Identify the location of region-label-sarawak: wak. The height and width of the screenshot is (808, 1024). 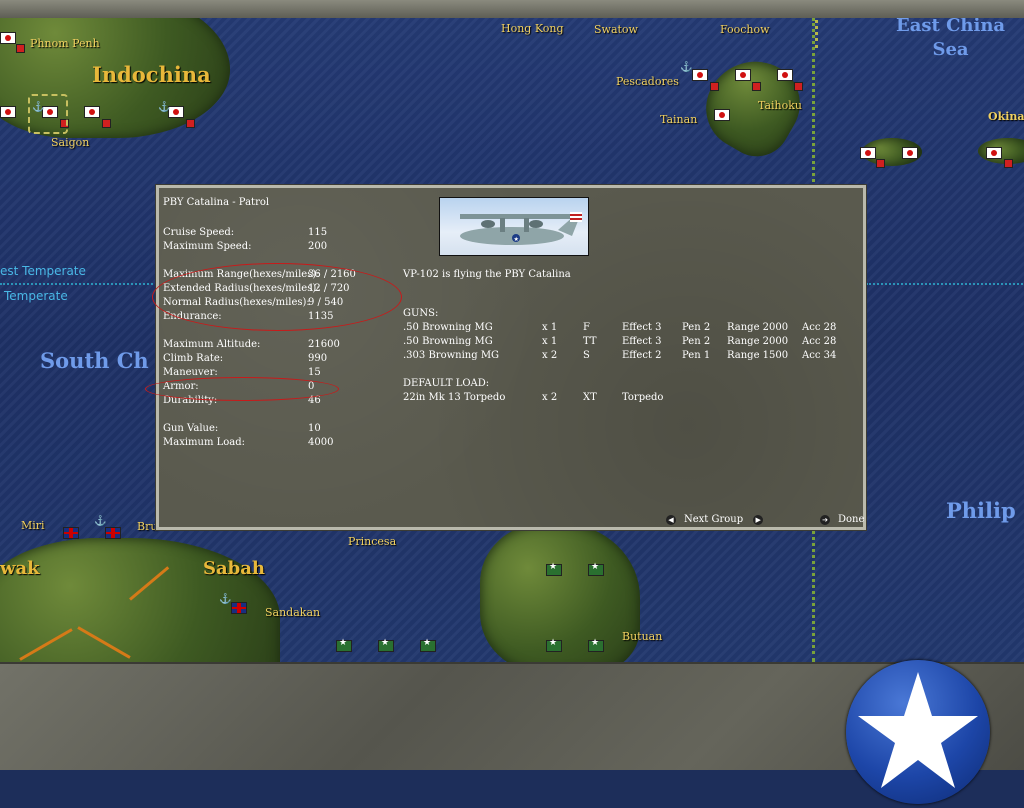
(20, 568).